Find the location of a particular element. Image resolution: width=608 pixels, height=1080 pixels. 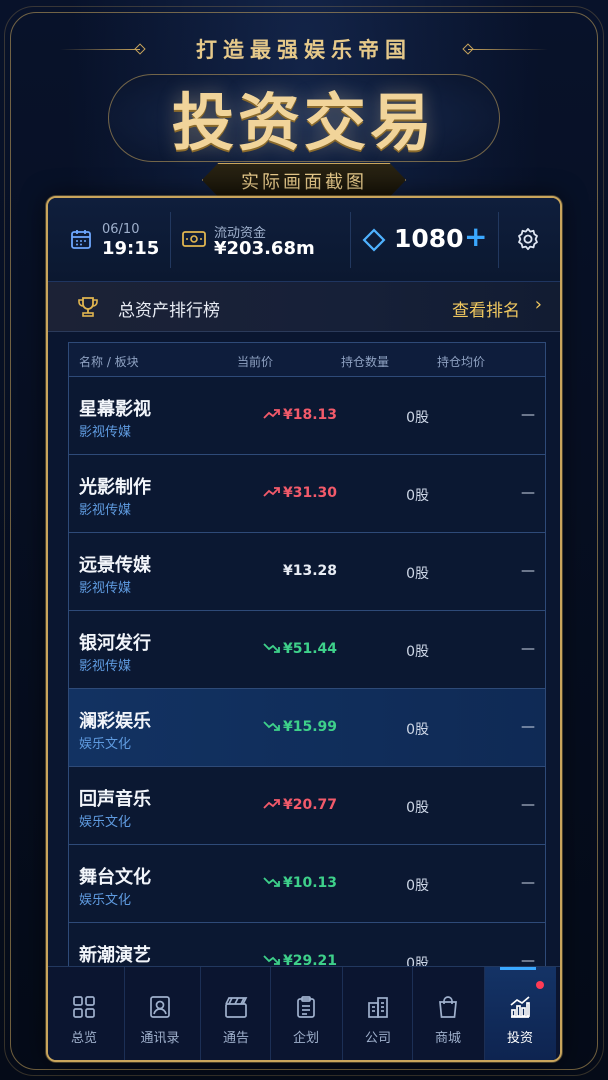

page-subtitle: 实际画面截图 is located at coordinates (304, 182).